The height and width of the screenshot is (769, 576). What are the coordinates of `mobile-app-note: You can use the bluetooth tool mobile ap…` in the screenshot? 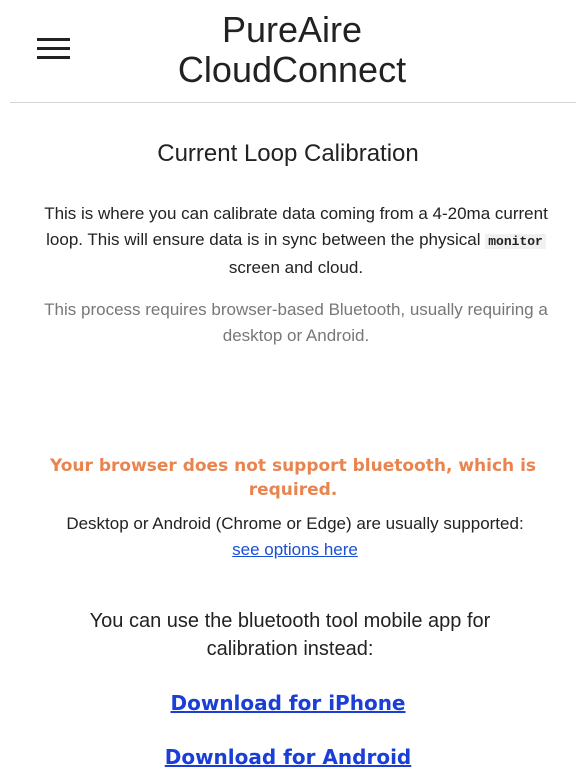 It's located at (290, 635).